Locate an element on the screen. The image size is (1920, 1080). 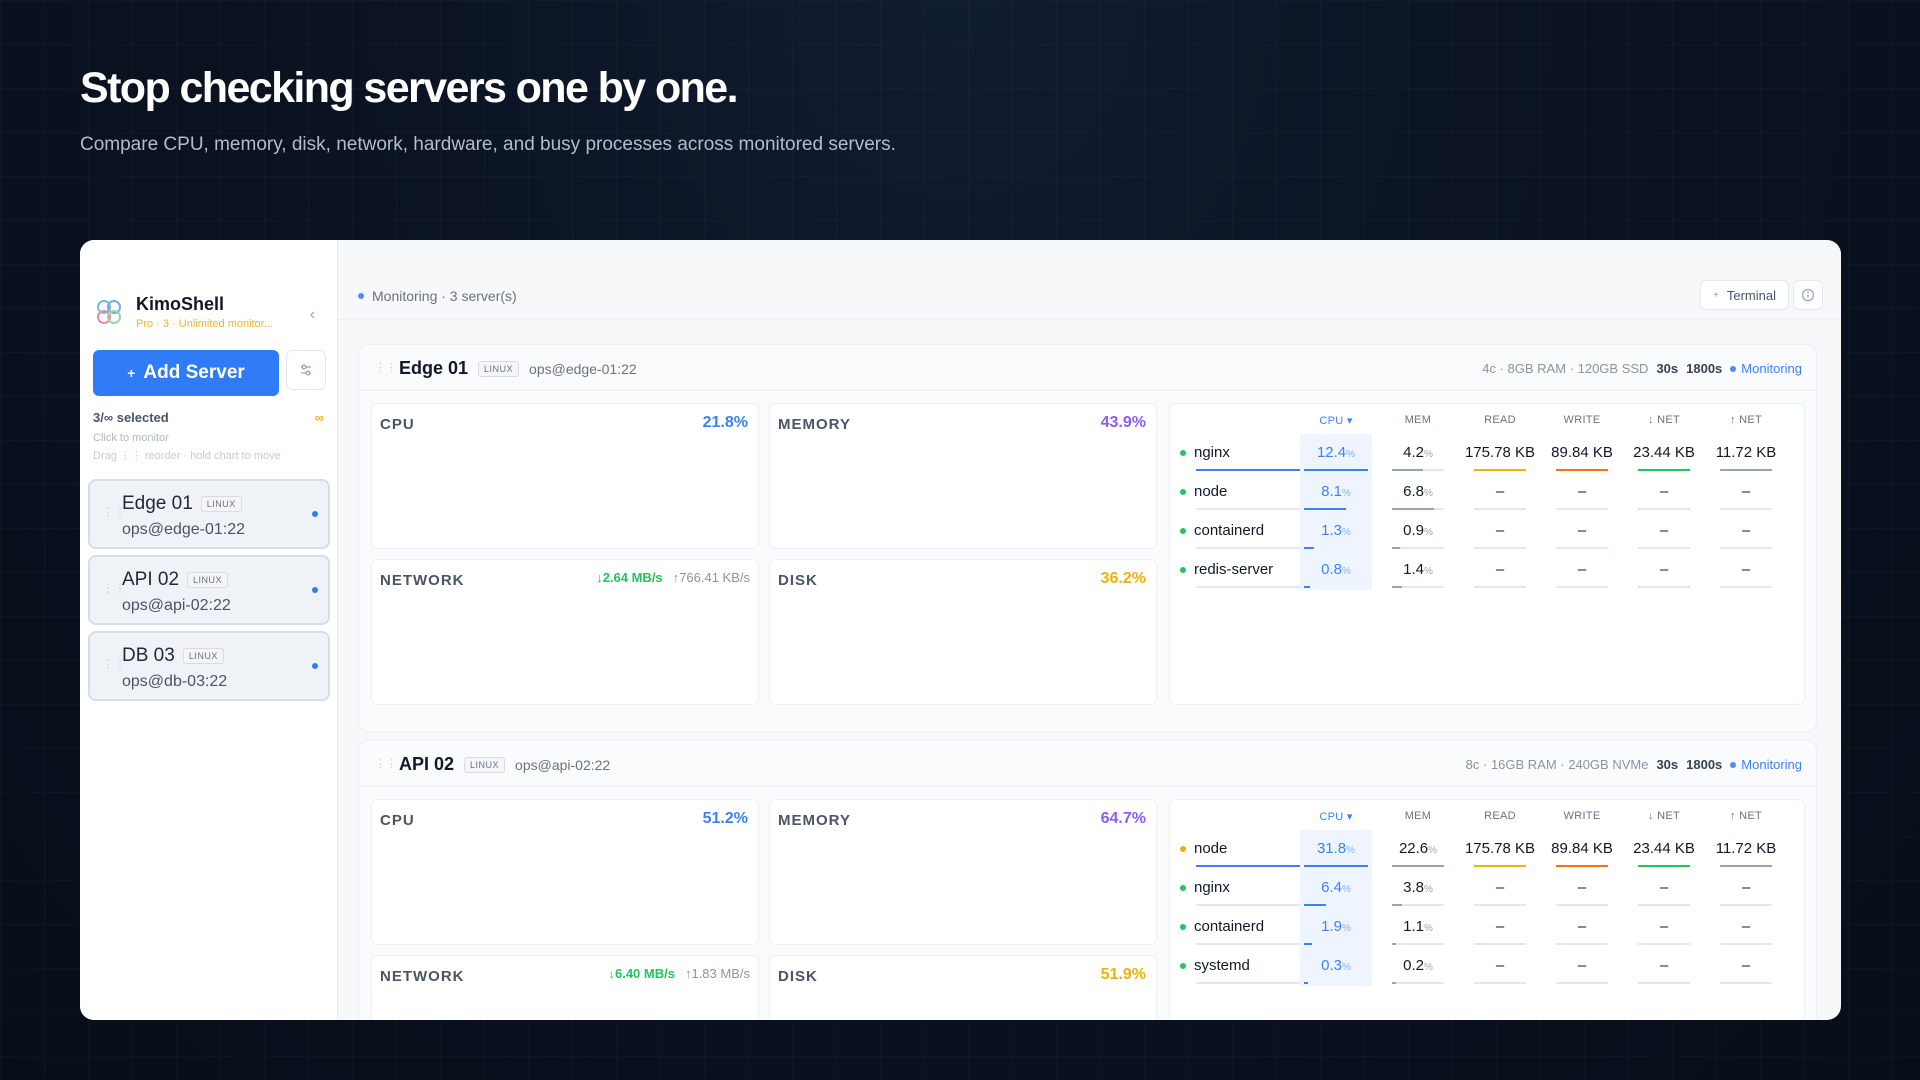
filter-settings-button is located at coordinates (306, 370).